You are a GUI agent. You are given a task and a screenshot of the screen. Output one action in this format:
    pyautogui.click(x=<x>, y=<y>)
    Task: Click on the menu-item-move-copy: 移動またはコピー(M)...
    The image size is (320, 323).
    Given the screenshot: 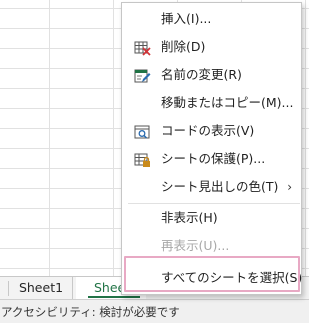 What is the action you would take?
    pyautogui.click(x=211, y=103)
    